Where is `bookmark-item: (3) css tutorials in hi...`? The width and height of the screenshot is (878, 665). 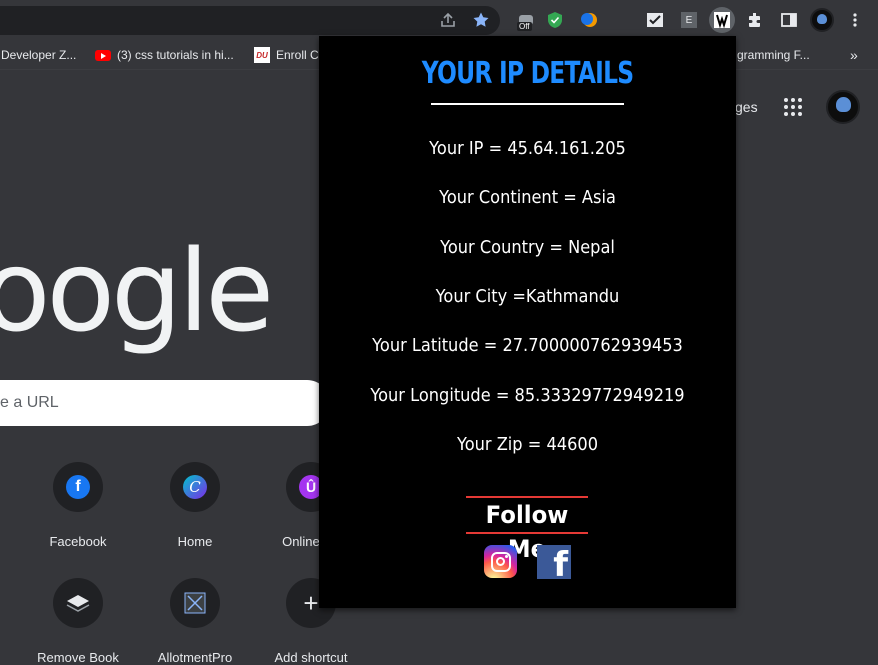 bookmark-item: (3) css tutorials in hi... is located at coordinates (164, 55).